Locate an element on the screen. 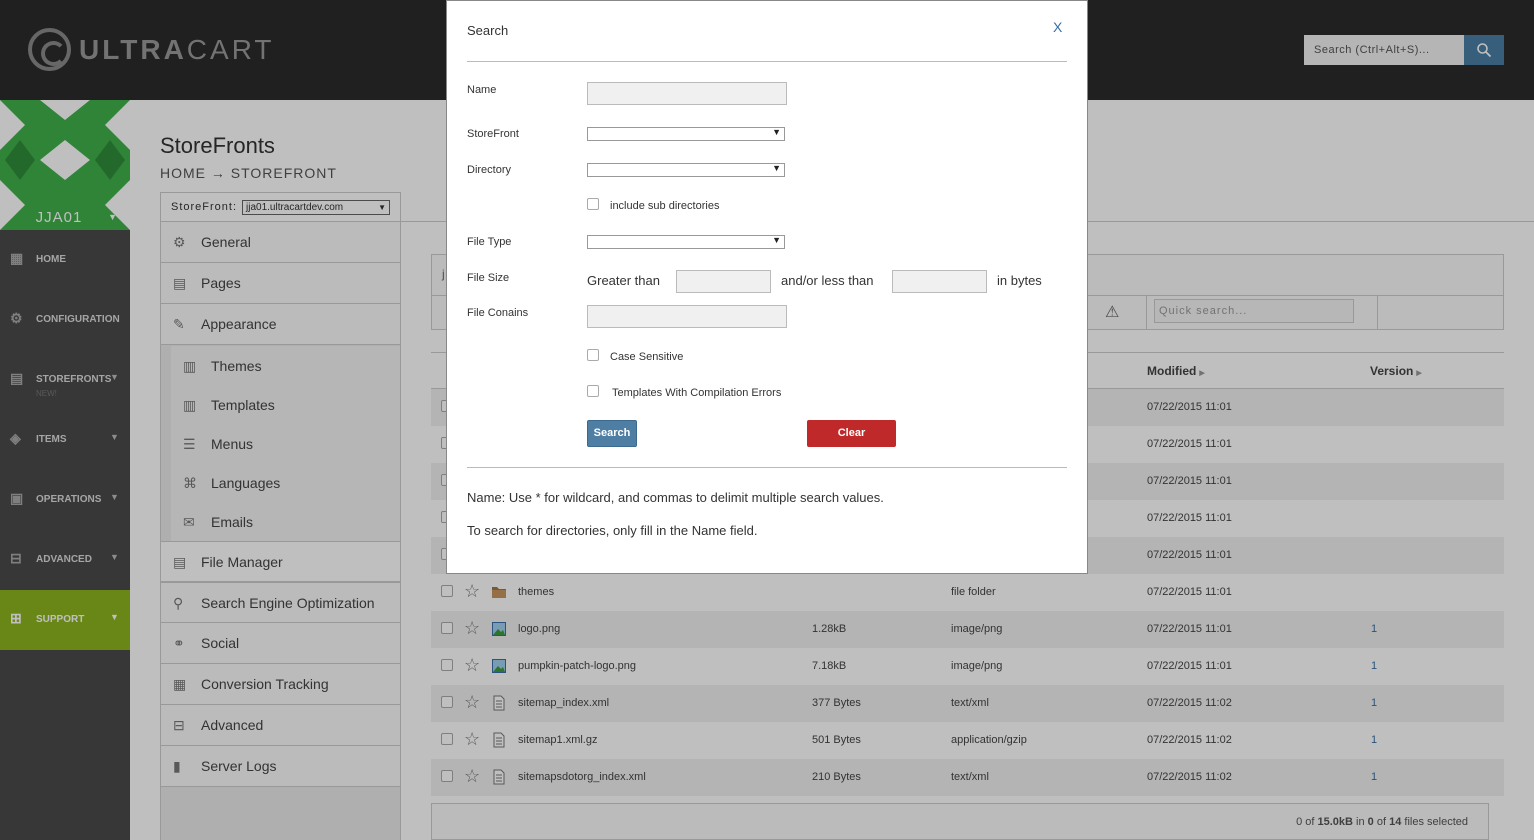 The image size is (1534, 840). compilation-errors-checkbox is located at coordinates (593, 391).